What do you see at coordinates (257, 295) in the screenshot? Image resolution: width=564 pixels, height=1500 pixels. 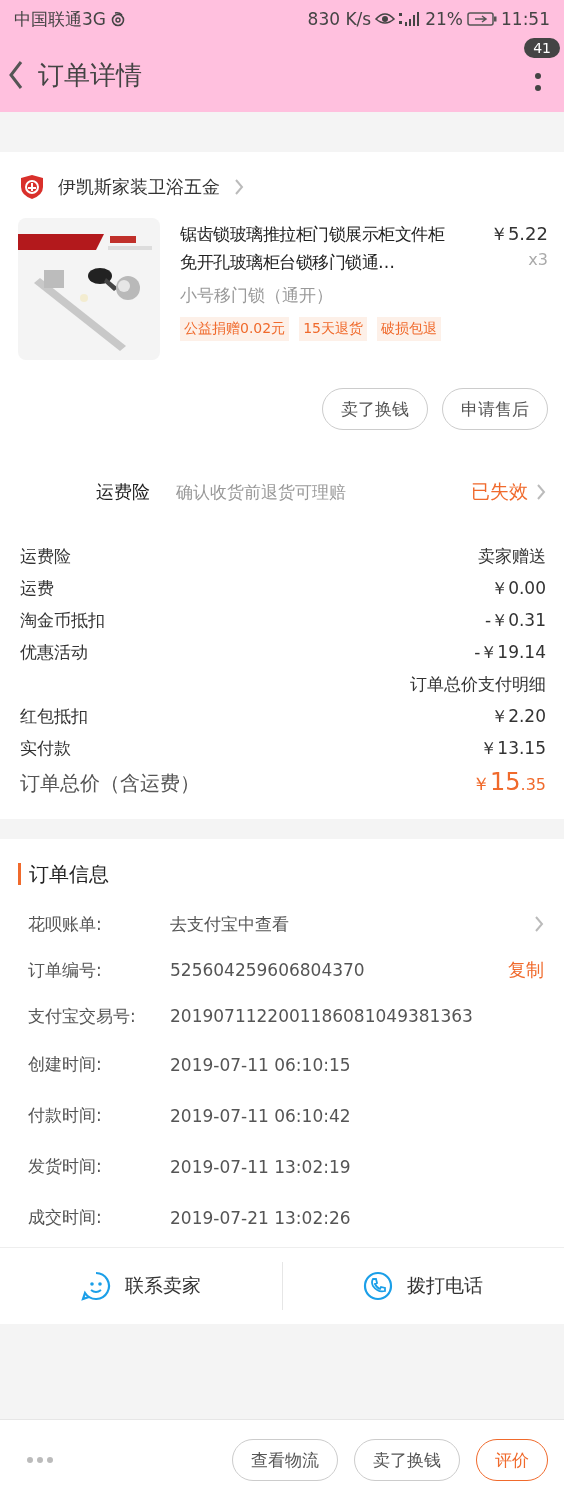 I see `variant-text: 小号移门锁（通开）` at bounding box center [257, 295].